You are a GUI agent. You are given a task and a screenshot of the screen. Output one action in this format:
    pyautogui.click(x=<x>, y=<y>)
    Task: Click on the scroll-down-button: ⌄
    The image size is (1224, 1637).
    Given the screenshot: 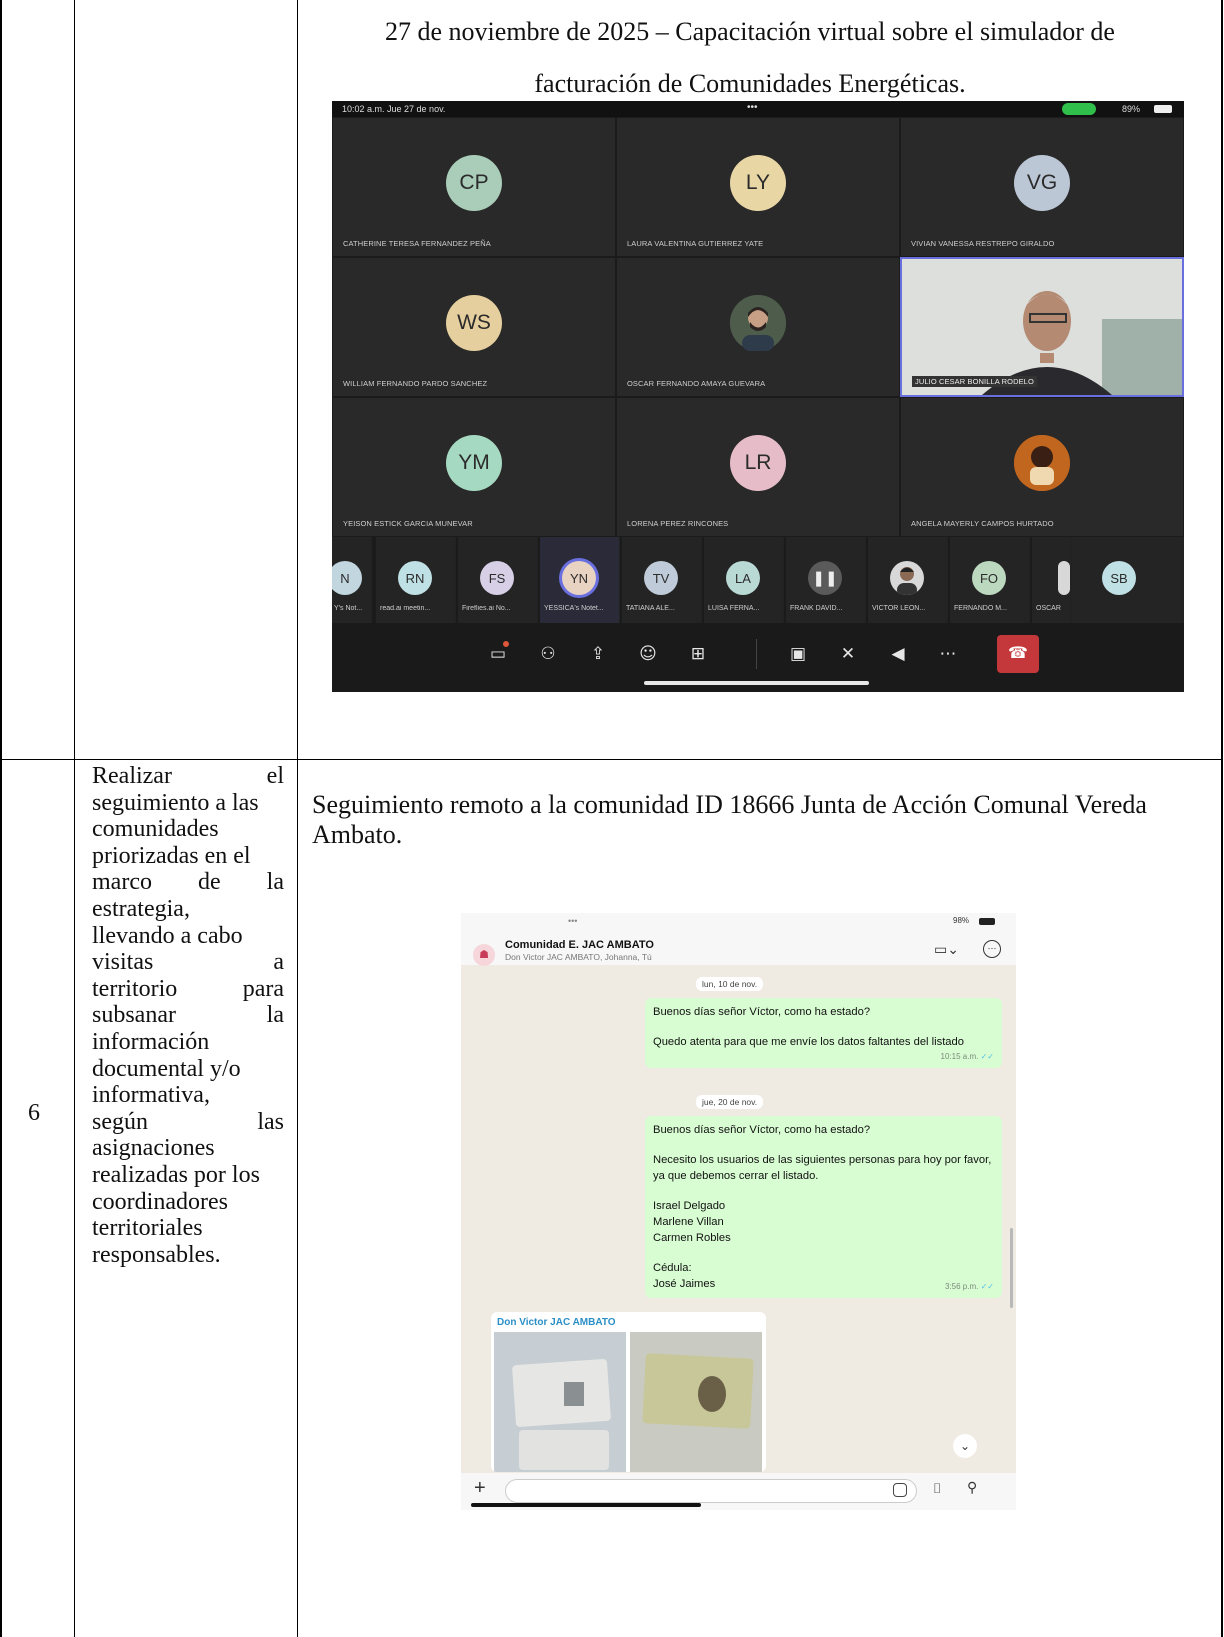 What is the action you would take?
    pyautogui.click(x=965, y=1446)
    